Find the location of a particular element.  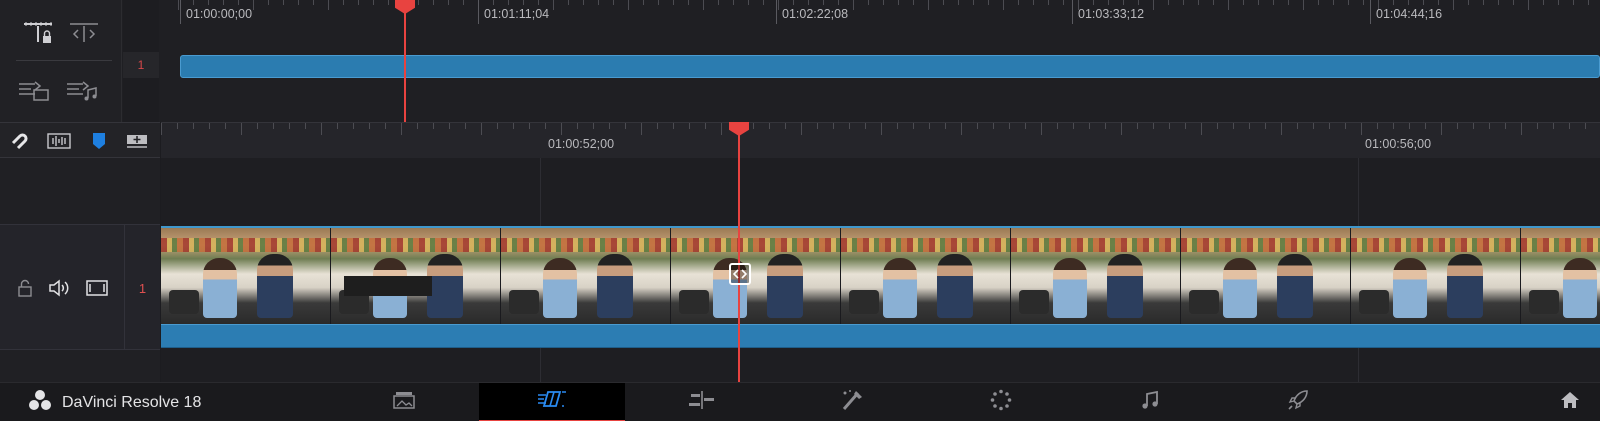

color-page-icon is located at coordinates (1001, 402).